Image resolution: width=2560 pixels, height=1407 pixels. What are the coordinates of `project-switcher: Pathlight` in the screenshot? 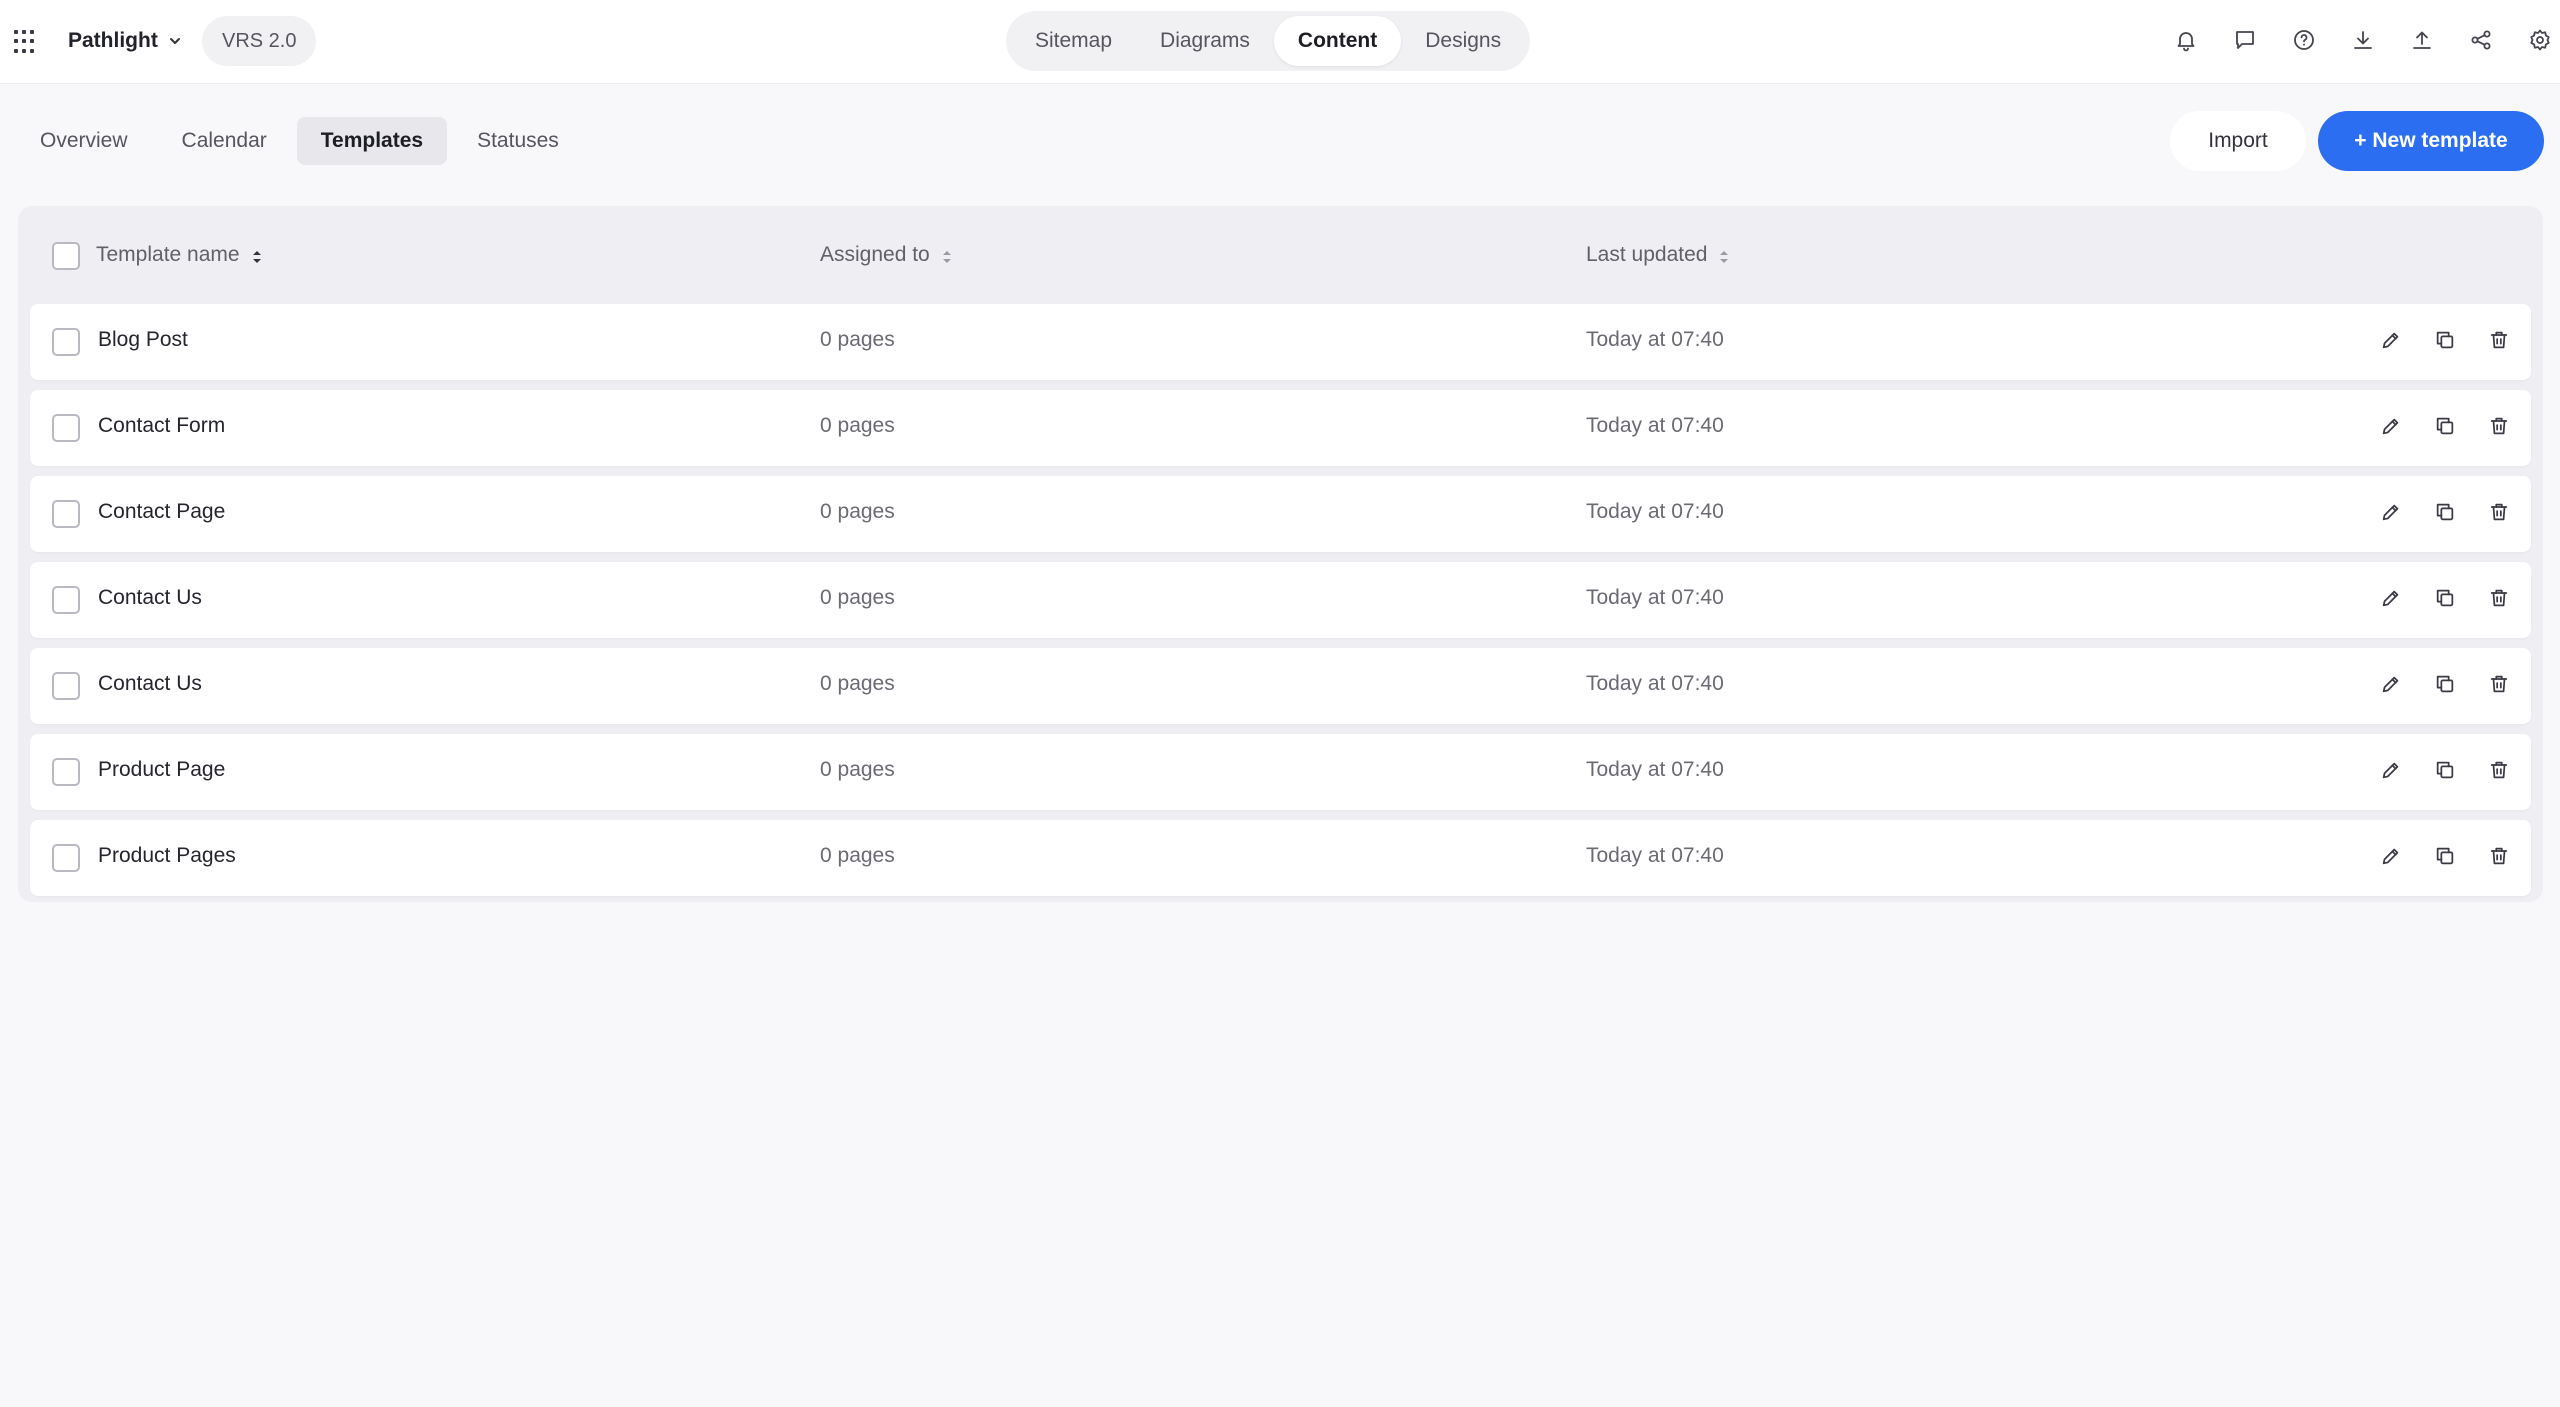 It's located at (125, 41).